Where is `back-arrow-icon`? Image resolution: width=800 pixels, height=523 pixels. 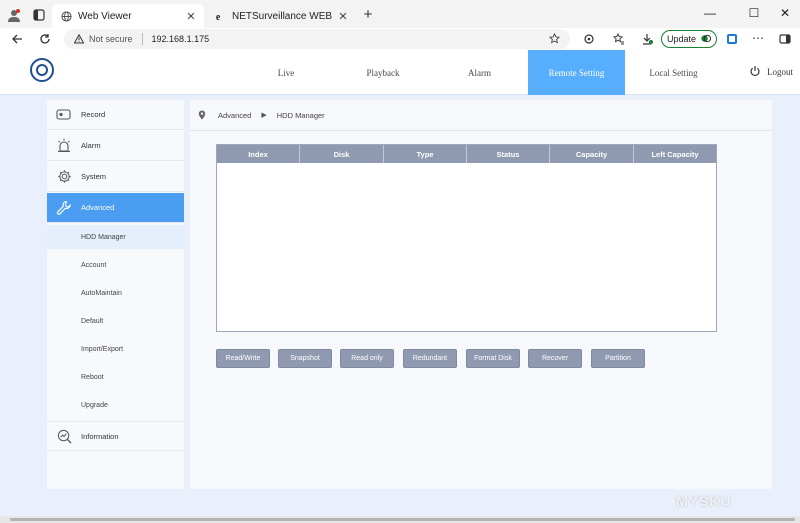
back-arrow-icon is located at coordinates (17, 39).